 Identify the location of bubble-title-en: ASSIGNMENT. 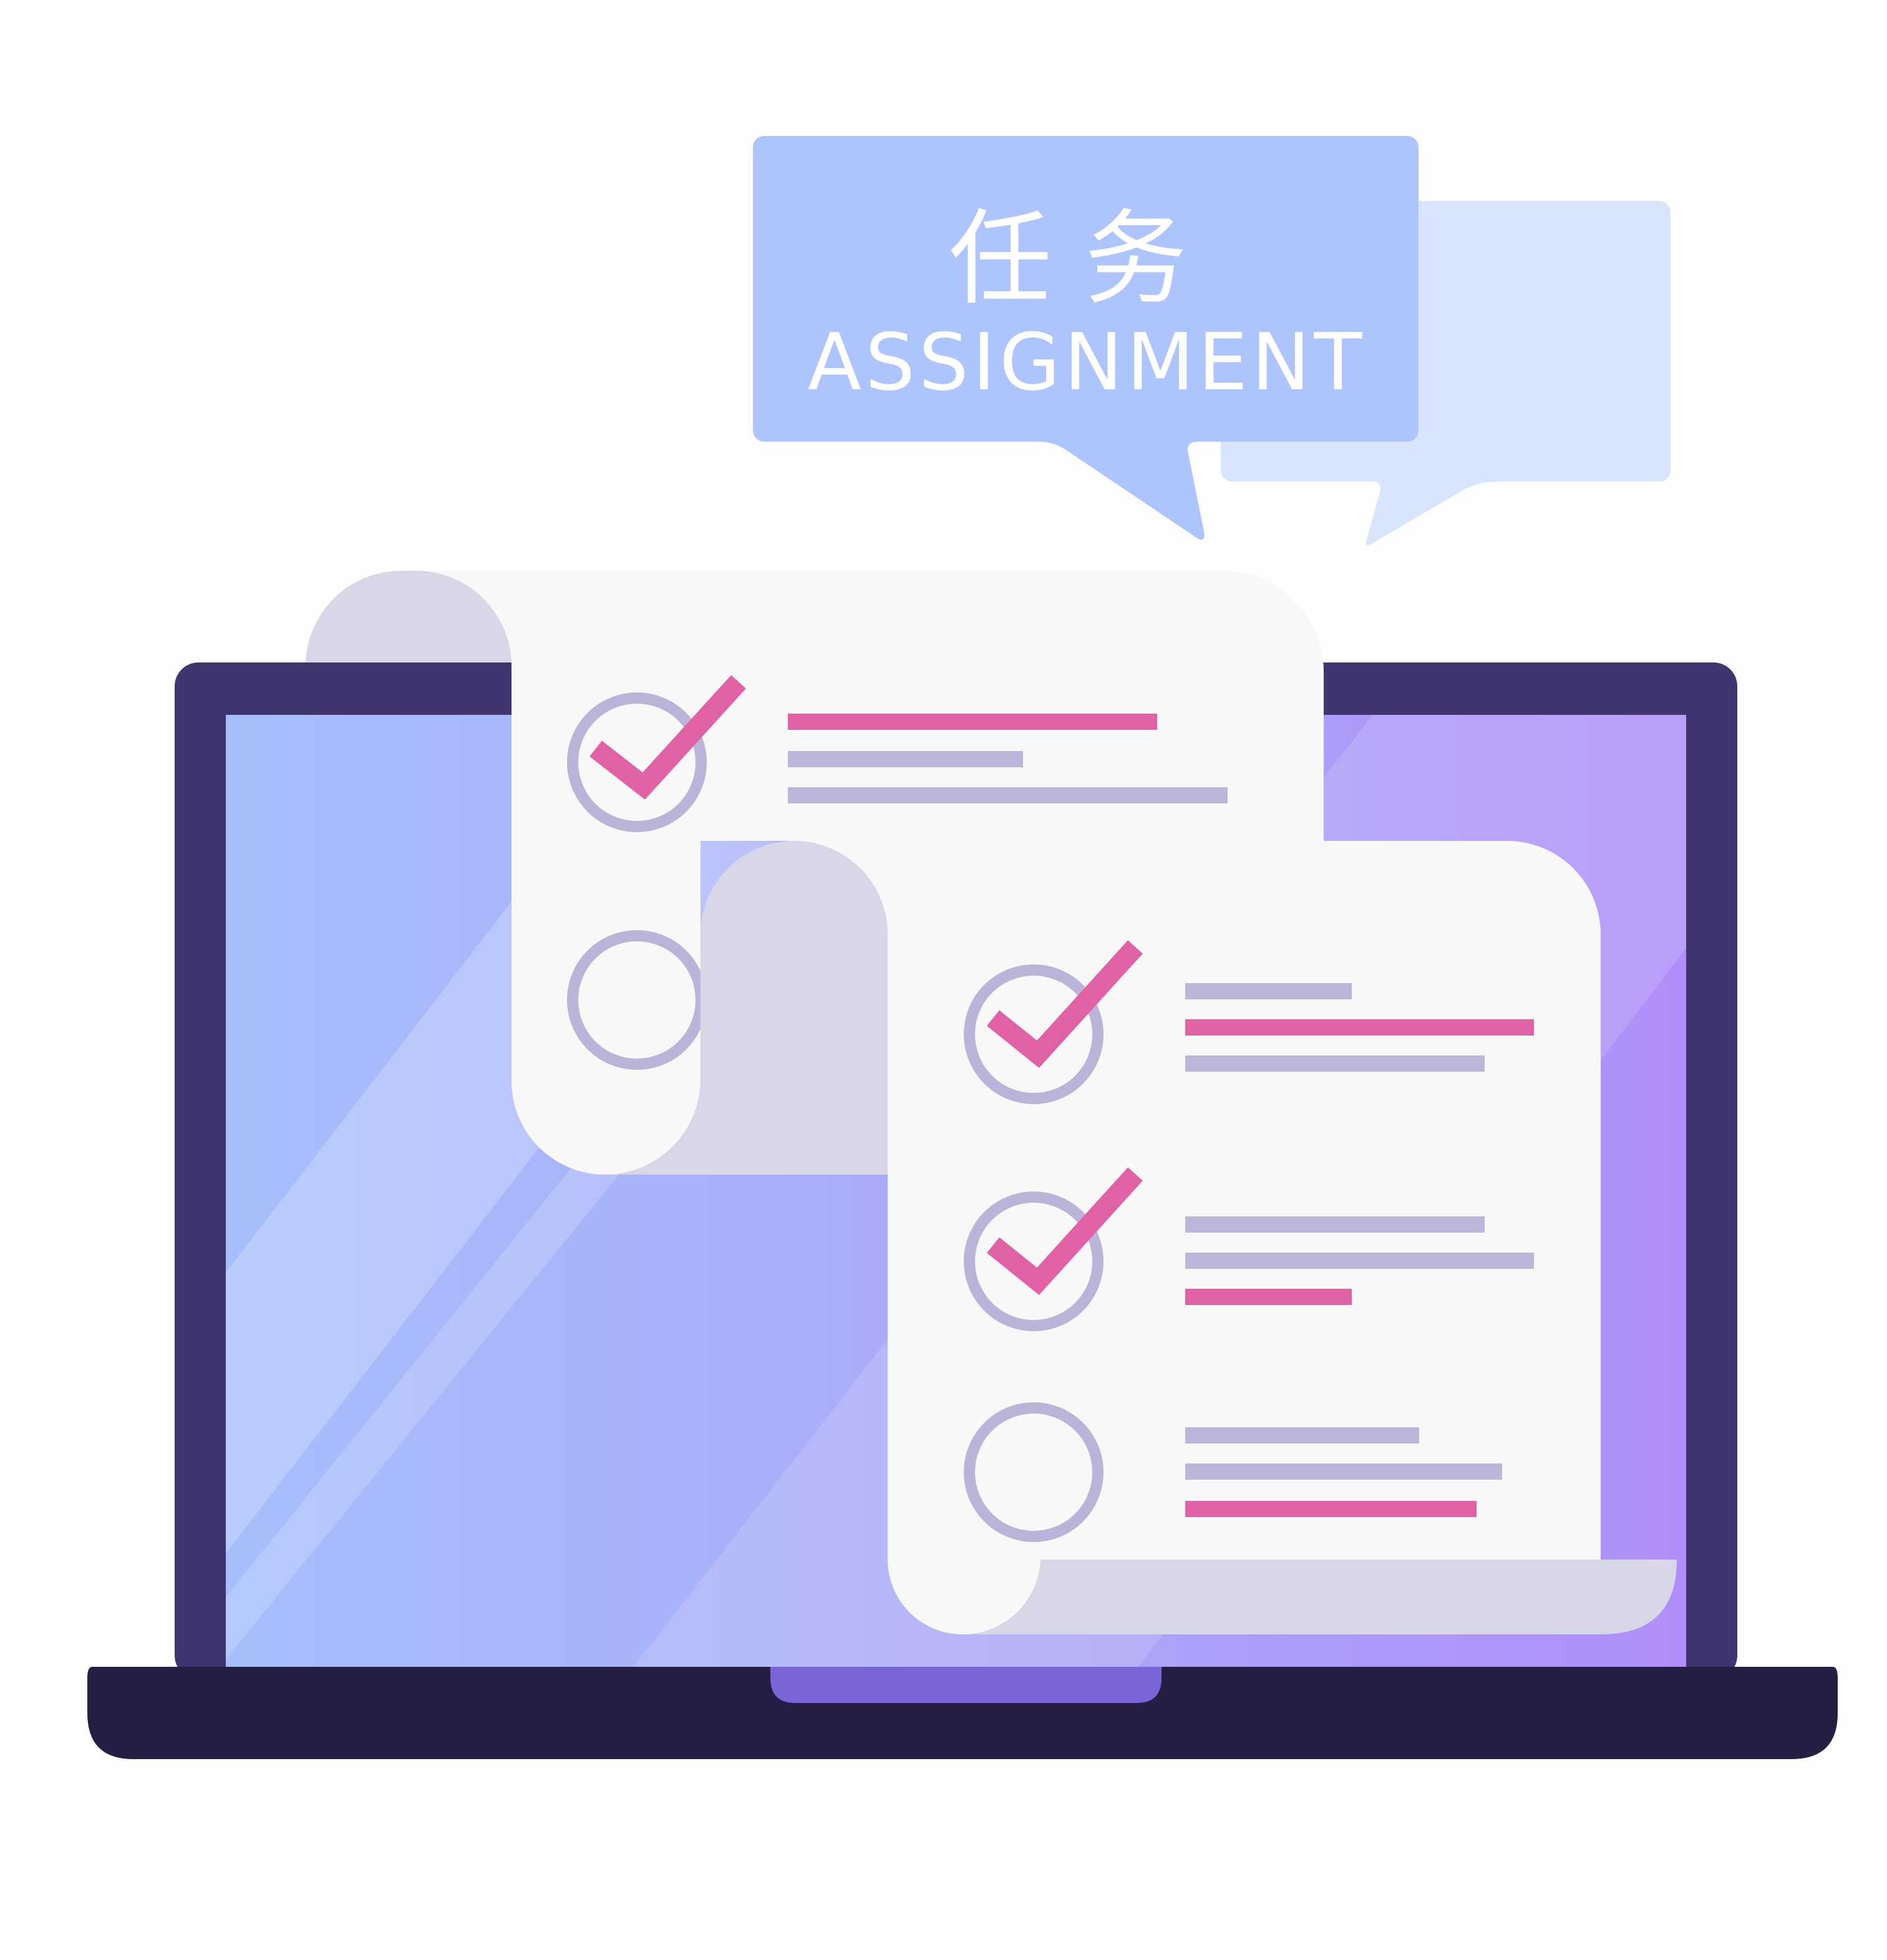
(1087, 362).